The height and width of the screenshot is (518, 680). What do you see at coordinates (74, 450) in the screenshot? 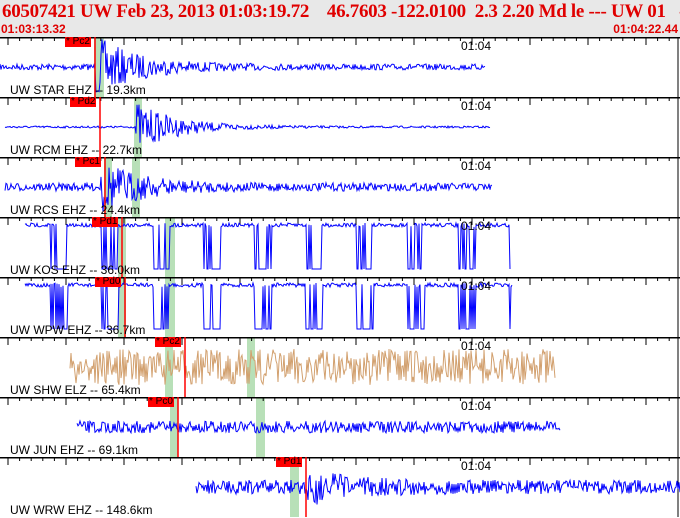
I see `channel-label: UW JUN EHZ -- 69.1km` at bounding box center [74, 450].